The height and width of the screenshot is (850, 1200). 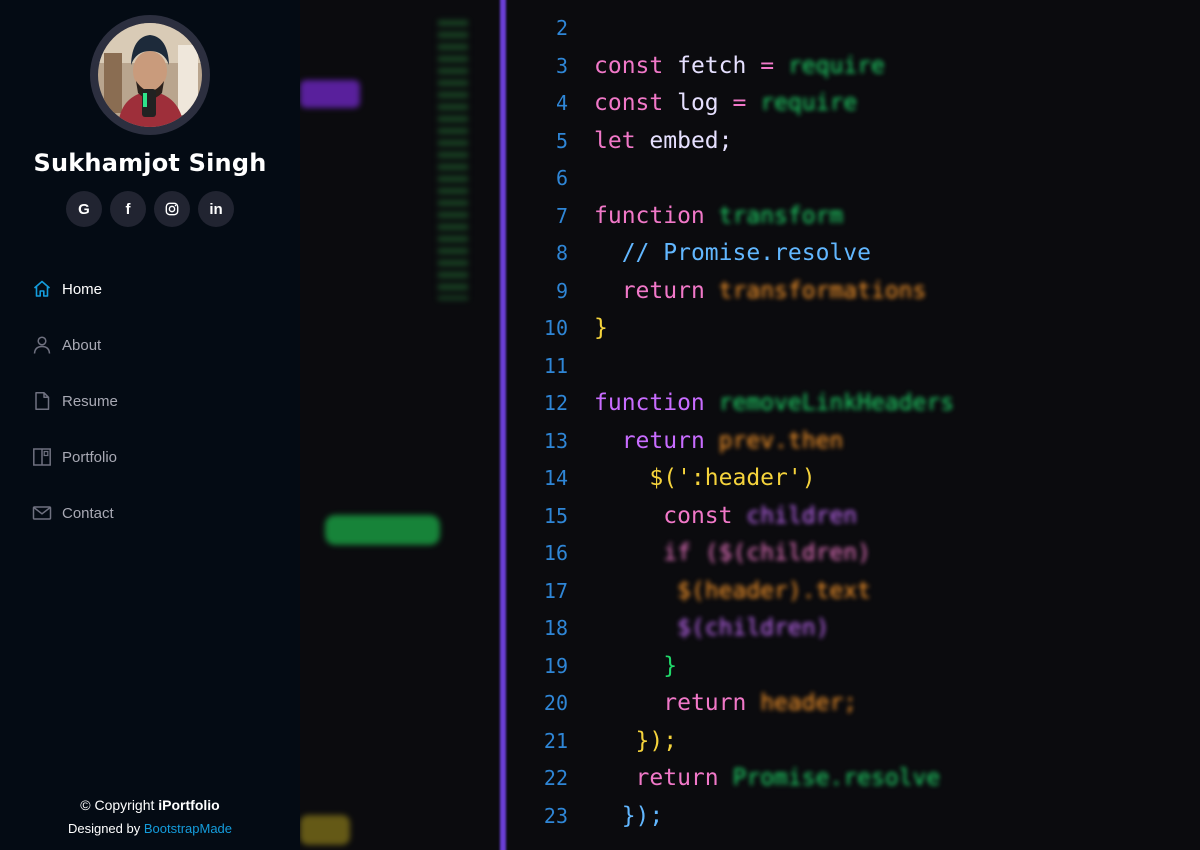 I want to click on layout-icon, so click(x=42, y=457).